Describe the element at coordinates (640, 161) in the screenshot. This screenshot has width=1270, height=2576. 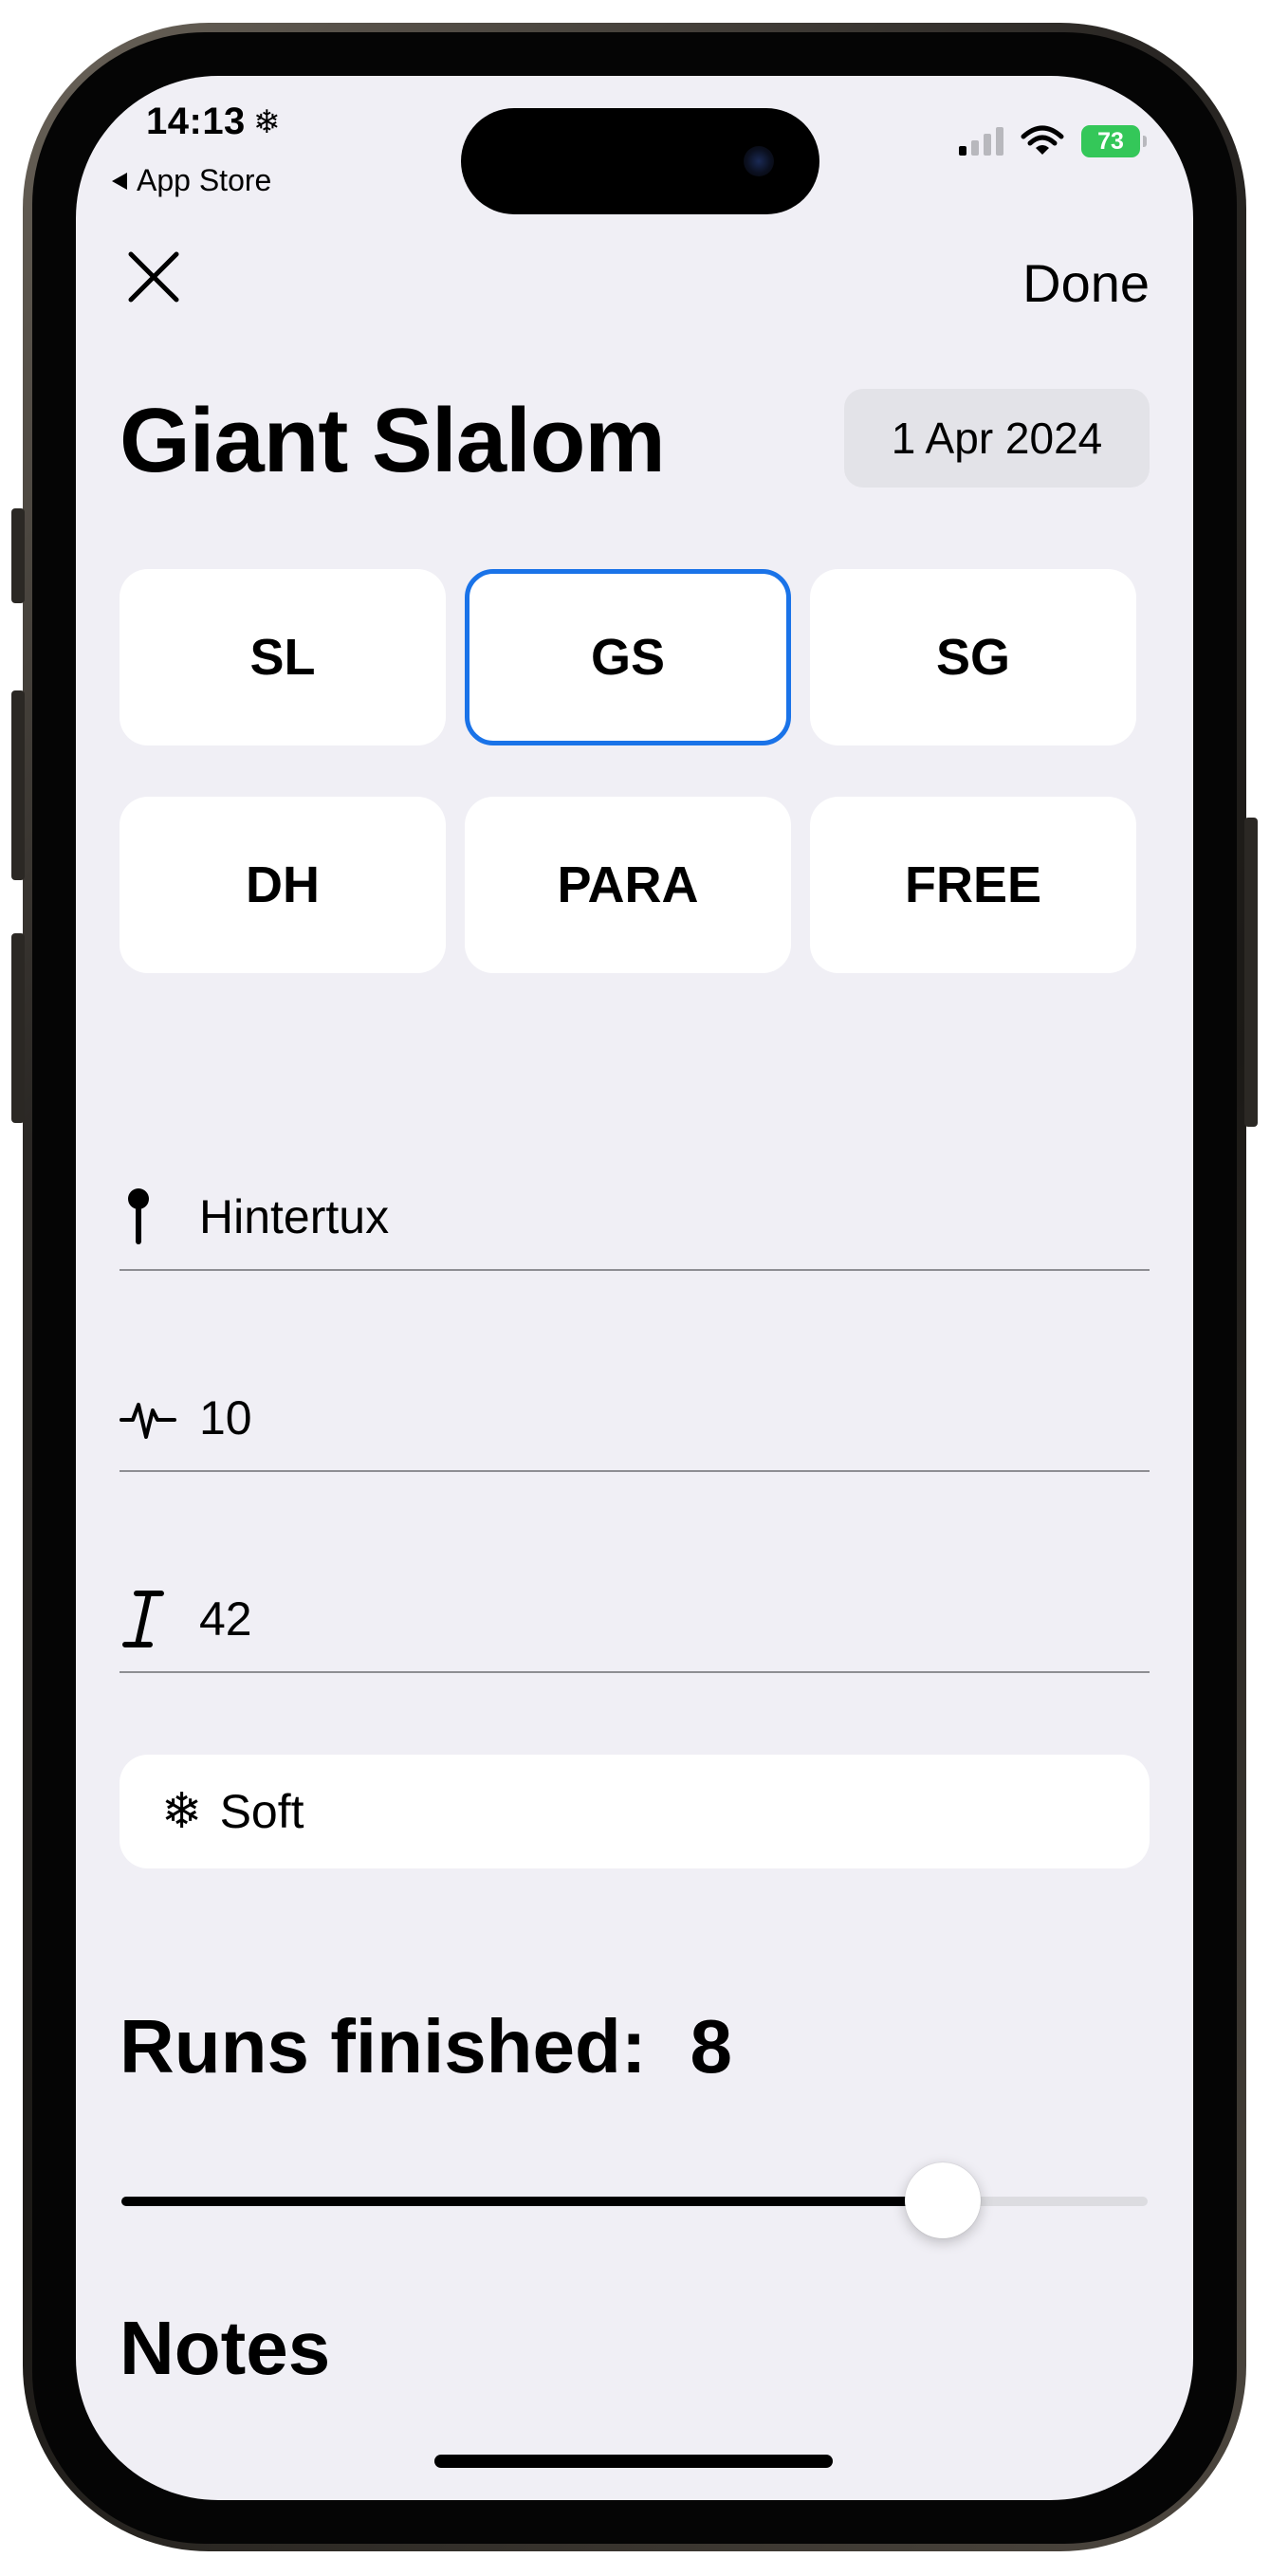
I see `dynamic-island` at that location.